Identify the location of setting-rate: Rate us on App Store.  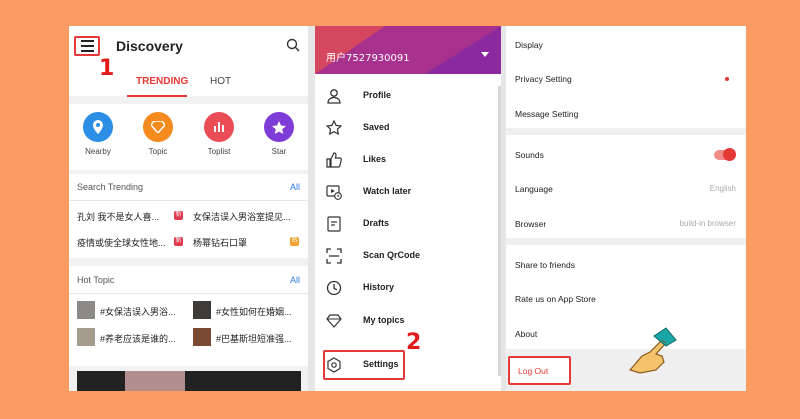
(555, 299).